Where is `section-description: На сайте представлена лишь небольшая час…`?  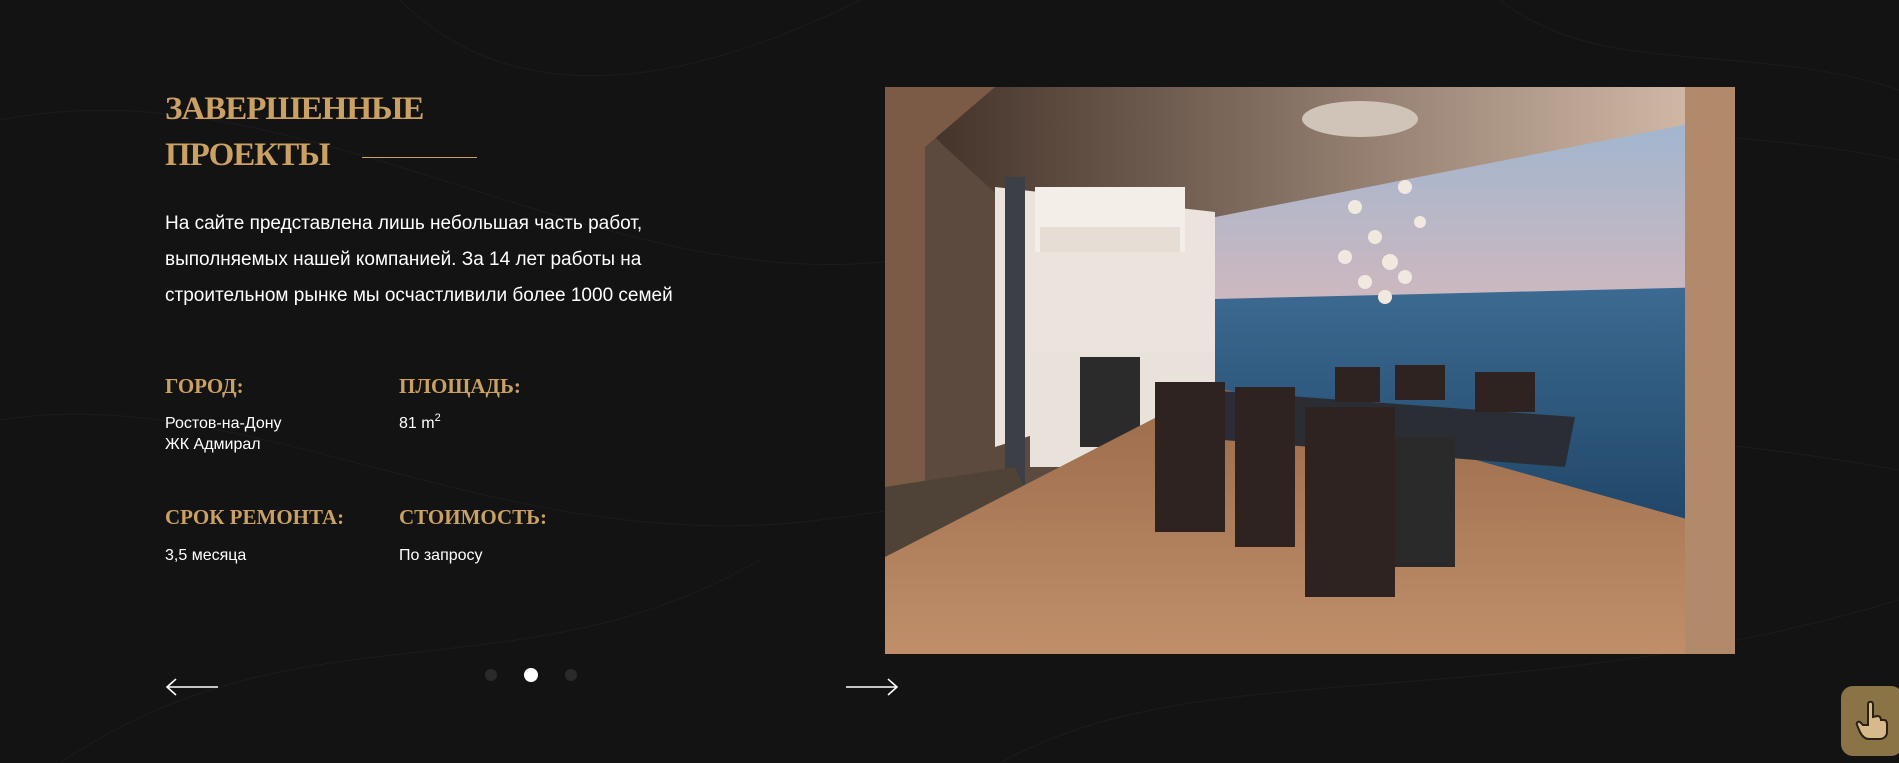
section-description: На сайте представлена лишь небольшая час… is located at coordinates (419, 259).